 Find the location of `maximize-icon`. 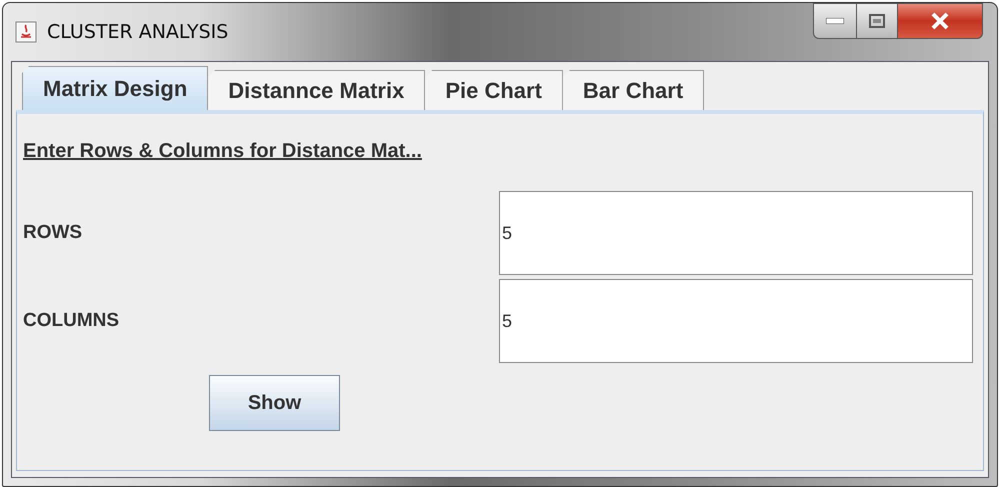

maximize-icon is located at coordinates (877, 21).